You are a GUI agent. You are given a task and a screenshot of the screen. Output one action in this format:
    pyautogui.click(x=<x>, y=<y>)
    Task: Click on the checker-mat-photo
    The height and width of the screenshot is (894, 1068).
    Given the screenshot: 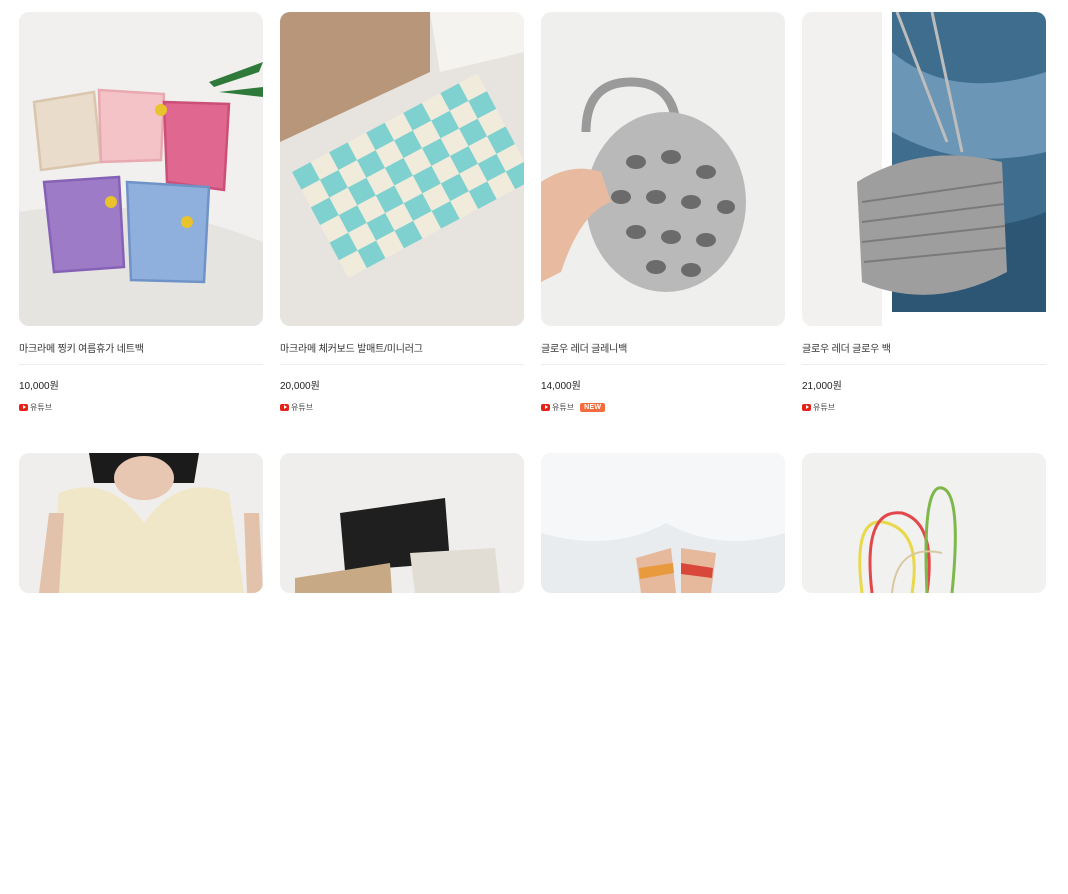 What is the action you would take?
    pyautogui.click(x=402, y=169)
    